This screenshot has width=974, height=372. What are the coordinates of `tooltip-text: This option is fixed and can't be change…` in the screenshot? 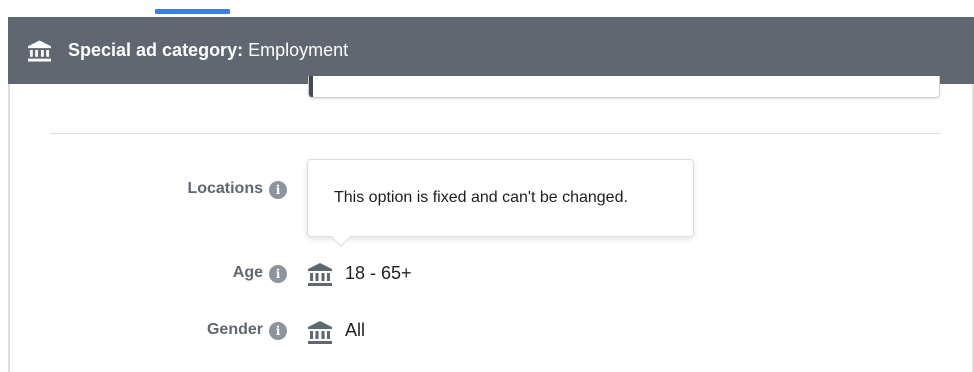 It's located at (481, 197).